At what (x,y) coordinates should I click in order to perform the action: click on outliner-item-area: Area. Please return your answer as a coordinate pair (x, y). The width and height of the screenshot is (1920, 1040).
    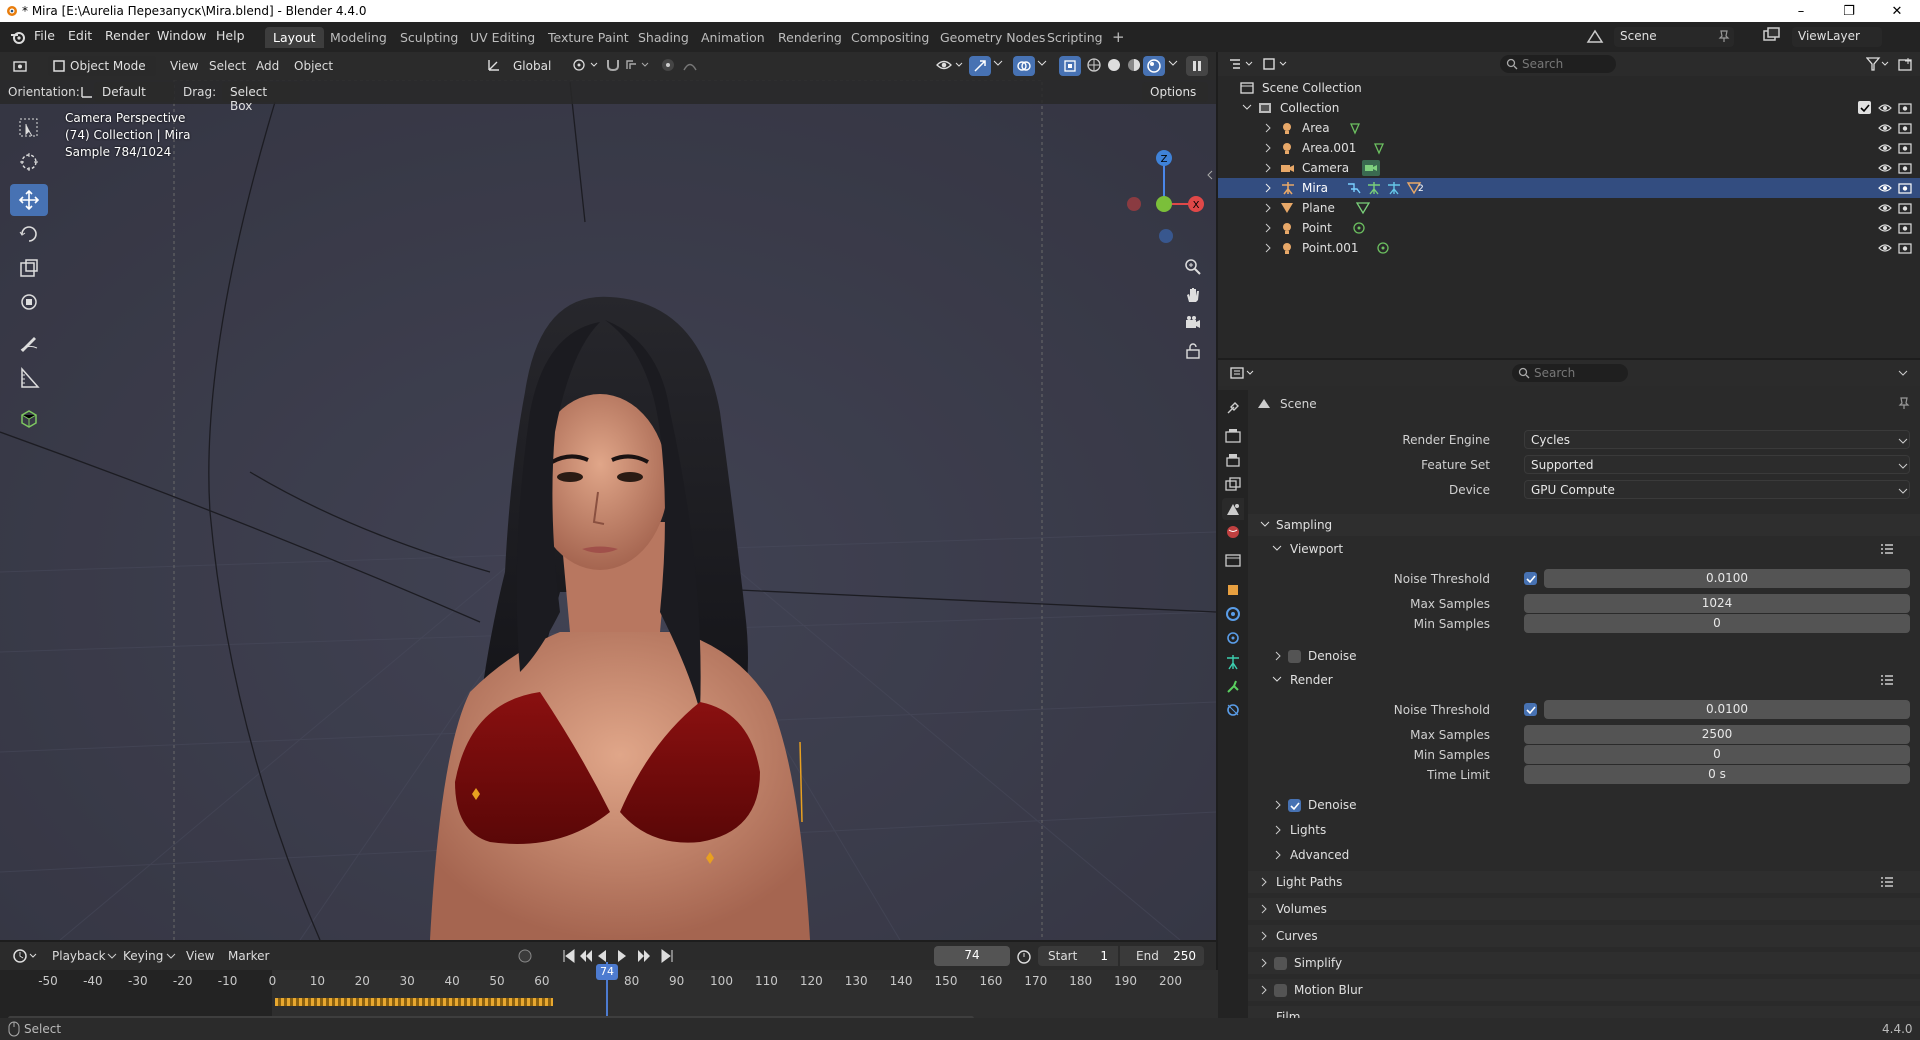
    Looking at the image, I should click on (1569, 128).